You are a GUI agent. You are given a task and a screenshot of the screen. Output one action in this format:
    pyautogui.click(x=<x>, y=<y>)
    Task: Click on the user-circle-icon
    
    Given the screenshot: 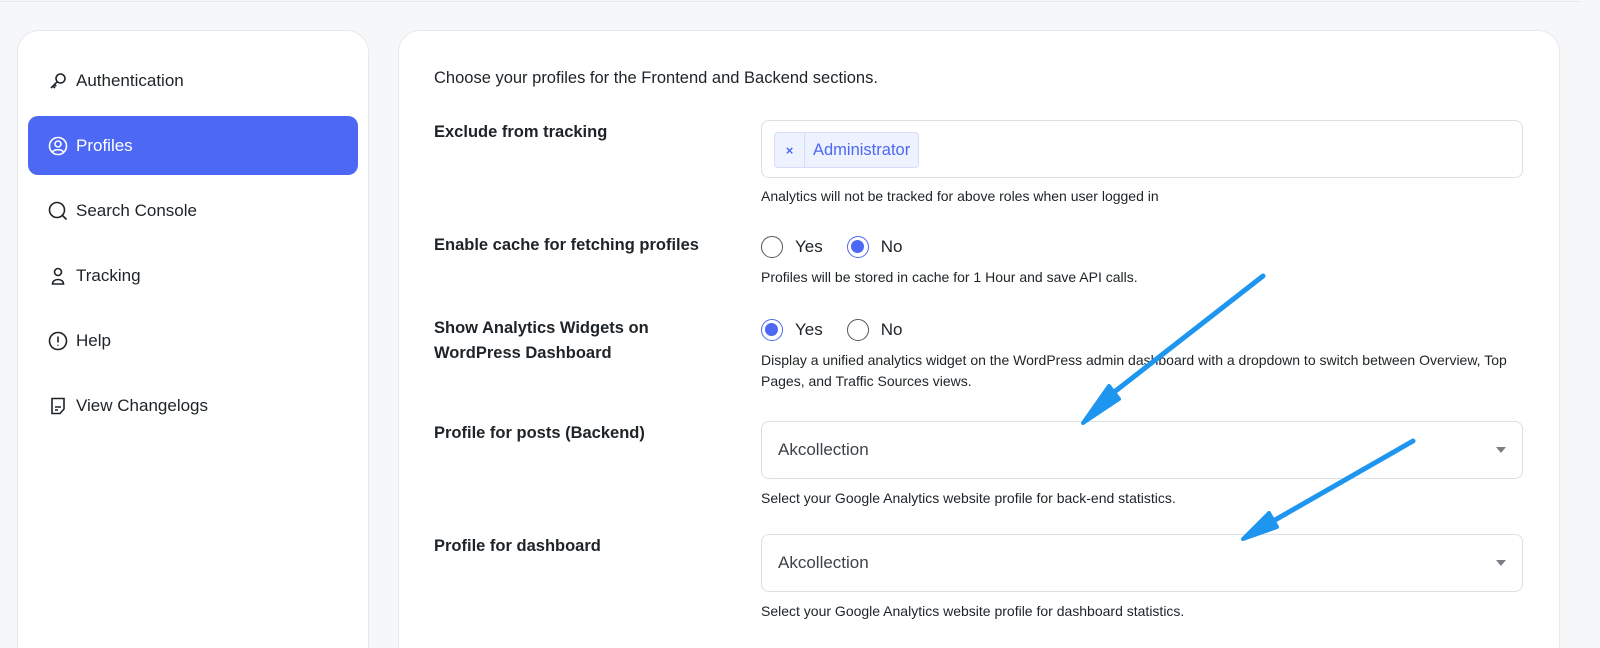 What is the action you would take?
    pyautogui.click(x=58, y=146)
    